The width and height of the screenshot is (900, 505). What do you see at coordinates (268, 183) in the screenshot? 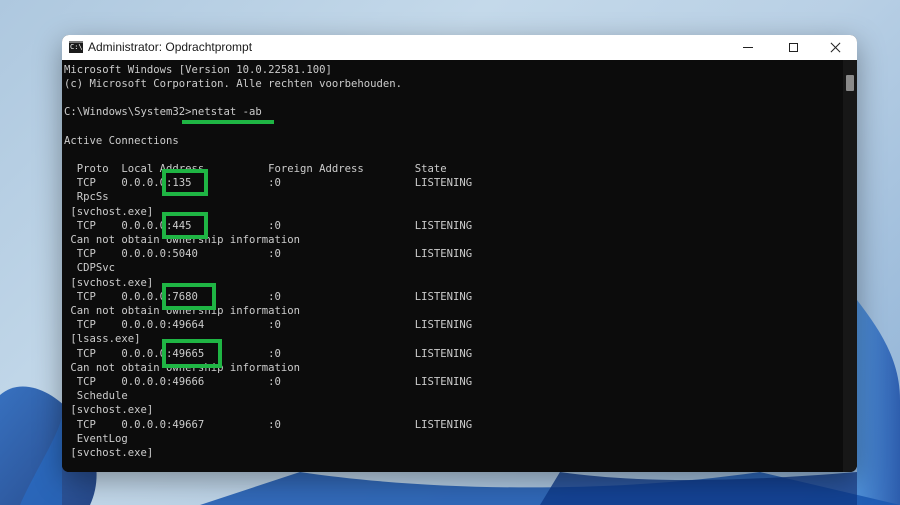
I see `connection-row: TCP 0.0.0.0:135 :0 LISTENING` at bounding box center [268, 183].